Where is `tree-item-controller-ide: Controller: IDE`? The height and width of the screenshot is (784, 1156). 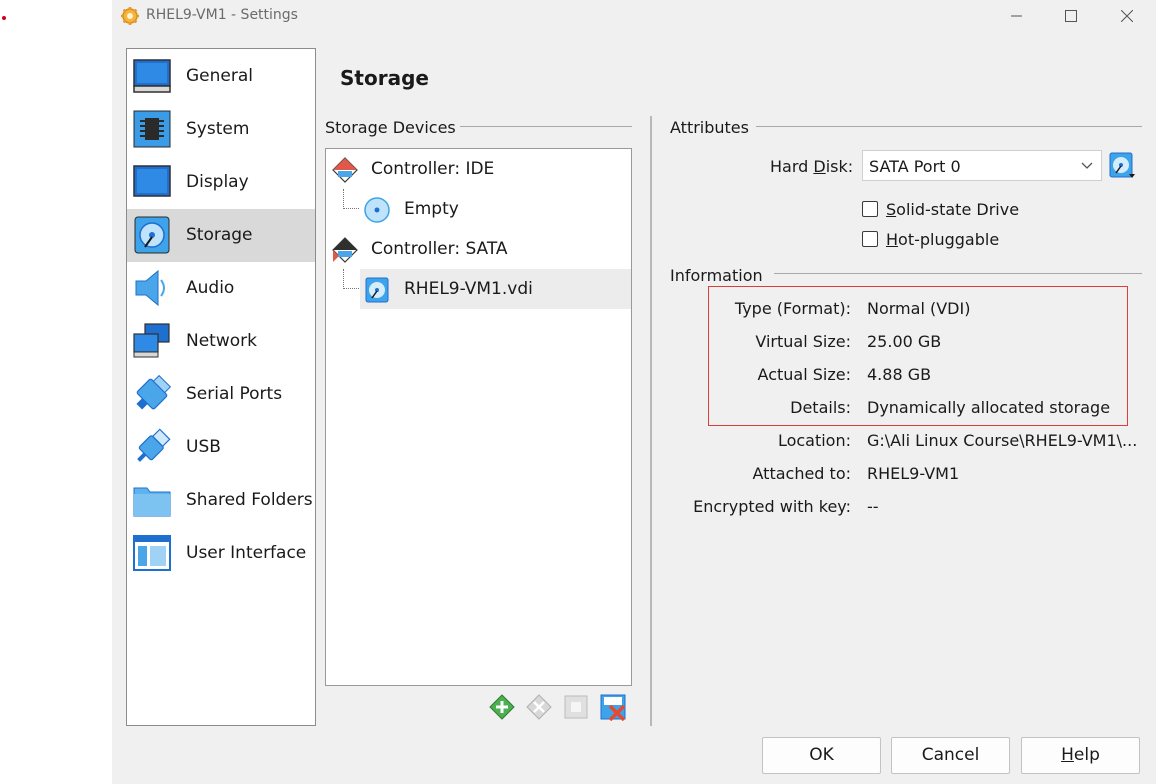
tree-item-controller-ide: Controller: IDE is located at coordinates (478, 169).